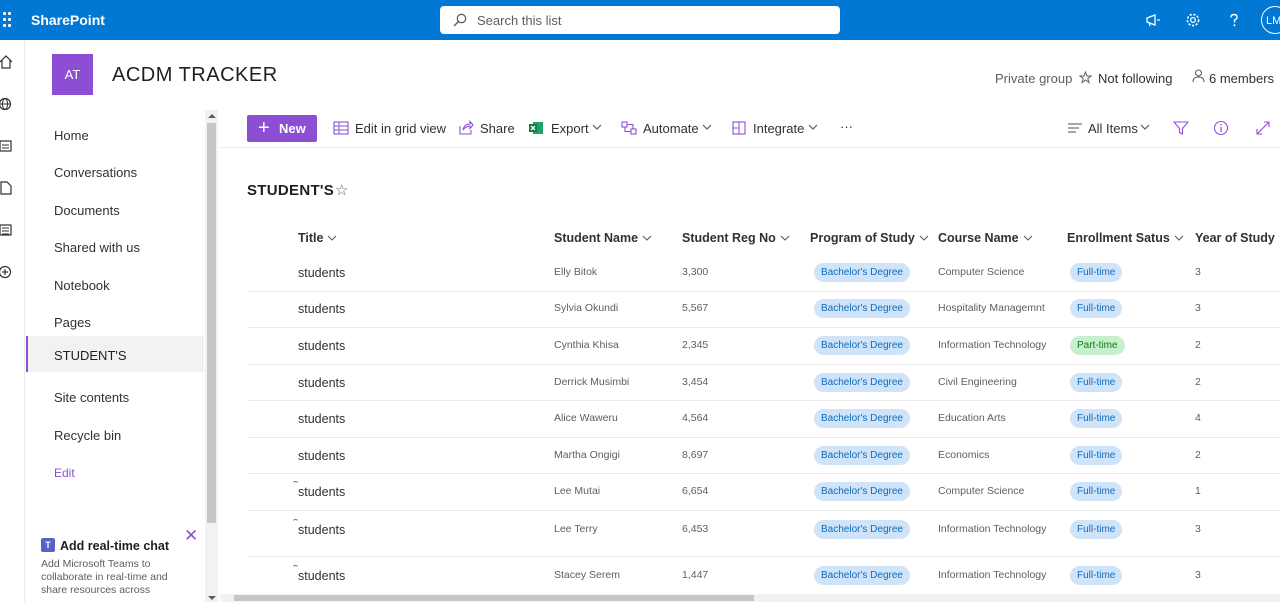 Image resolution: width=1280 pixels, height=602 pixels. What do you see at coordinates (400, 128) in the screenshot?
I see `edit-grid-view-button: Edit in grid view` at bounding box center [400, 128].